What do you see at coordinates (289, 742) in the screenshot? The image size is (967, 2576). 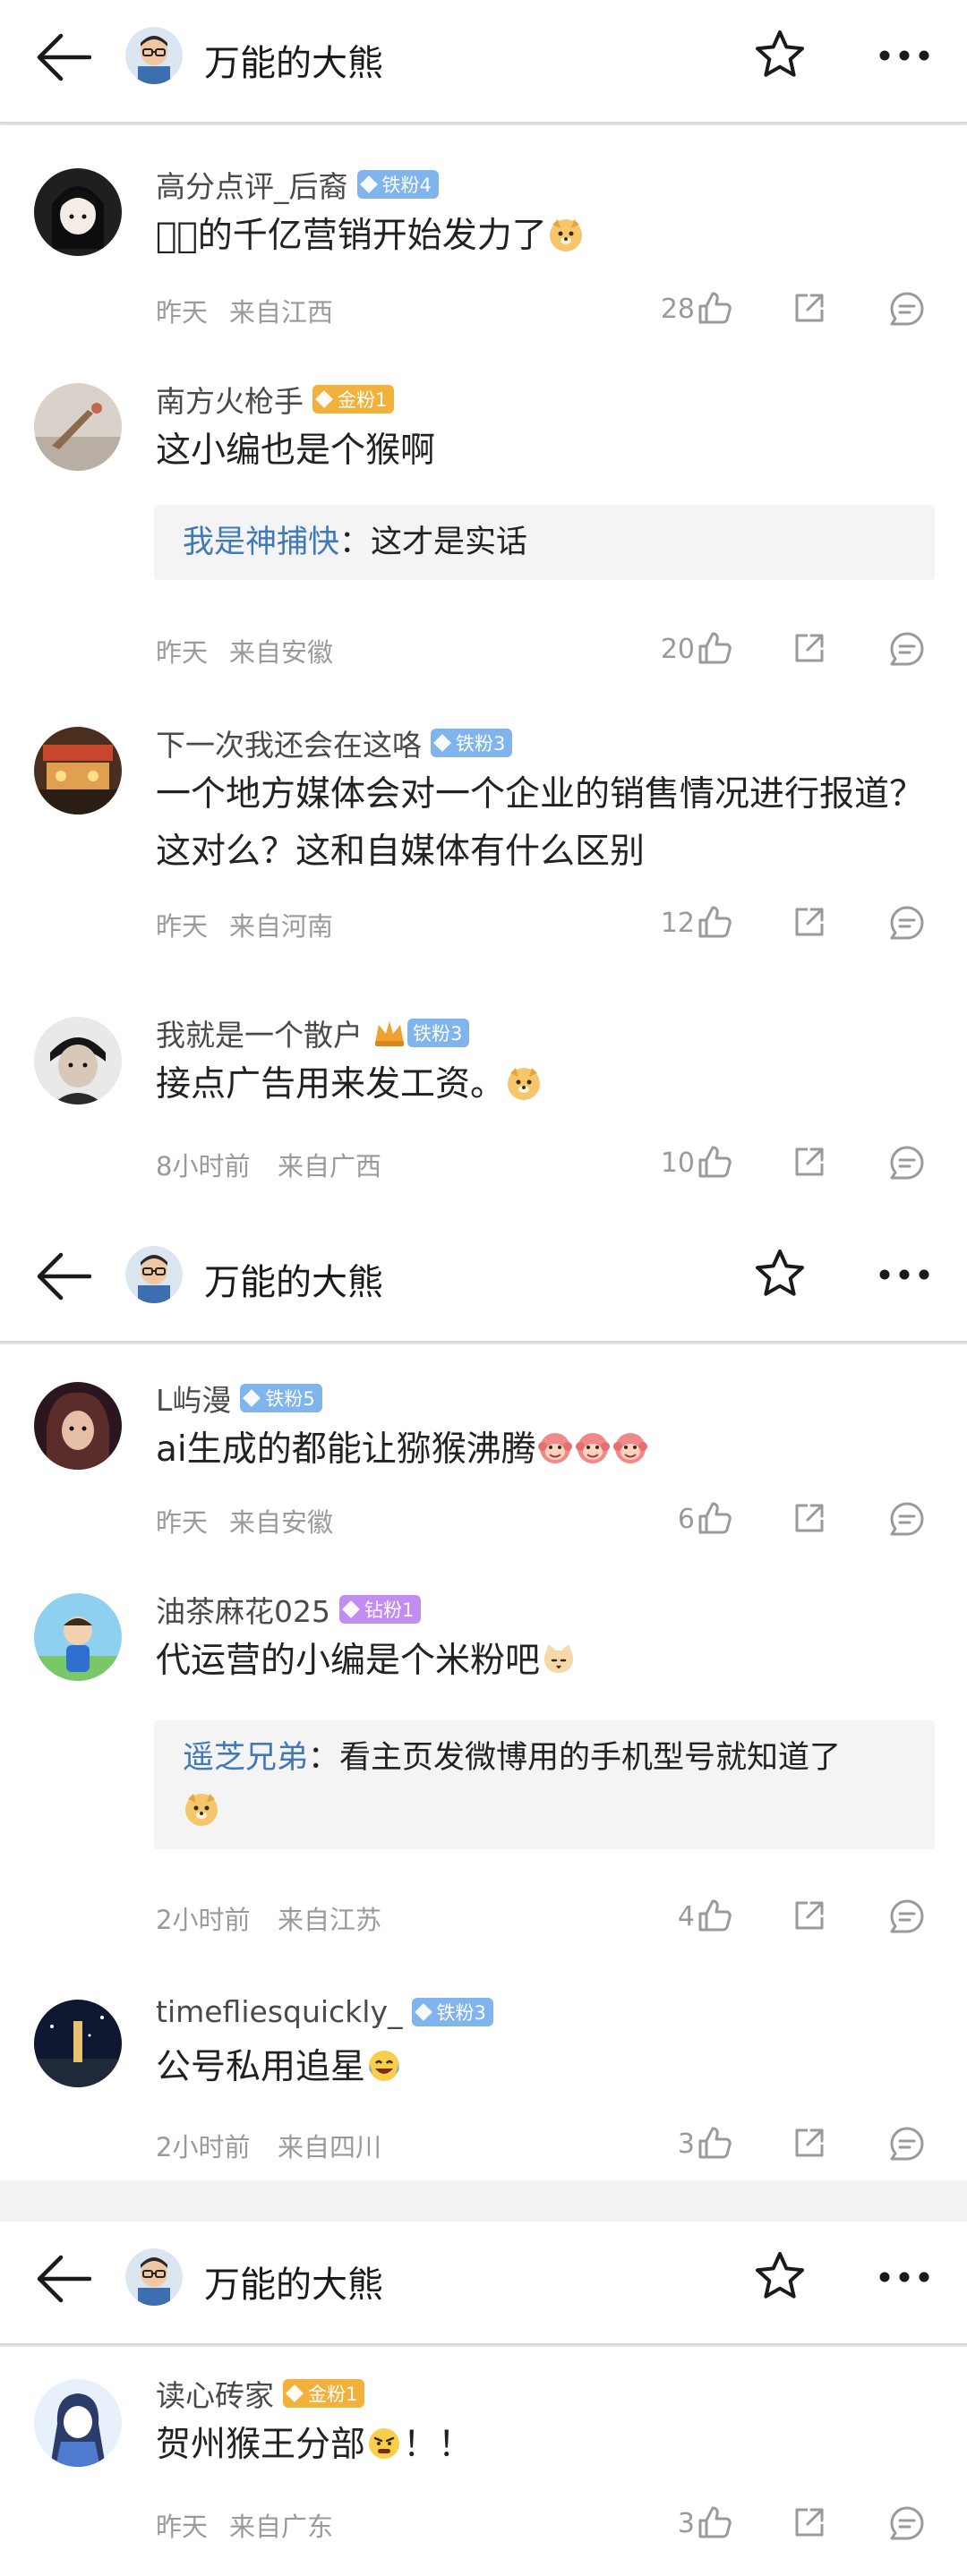 I see `username: 下一次我还会在这咯` at bounding box center [289, 742].